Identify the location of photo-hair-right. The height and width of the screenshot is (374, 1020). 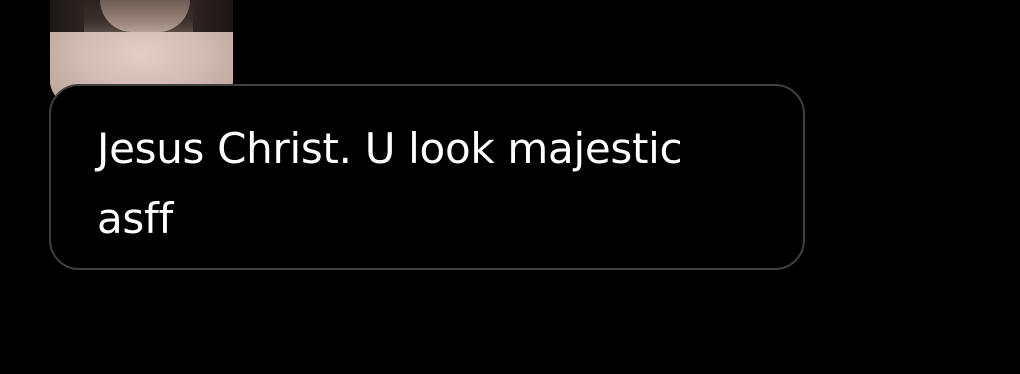
(213, 16).